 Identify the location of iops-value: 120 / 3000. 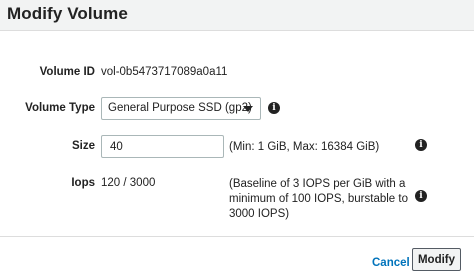
(128, 183).